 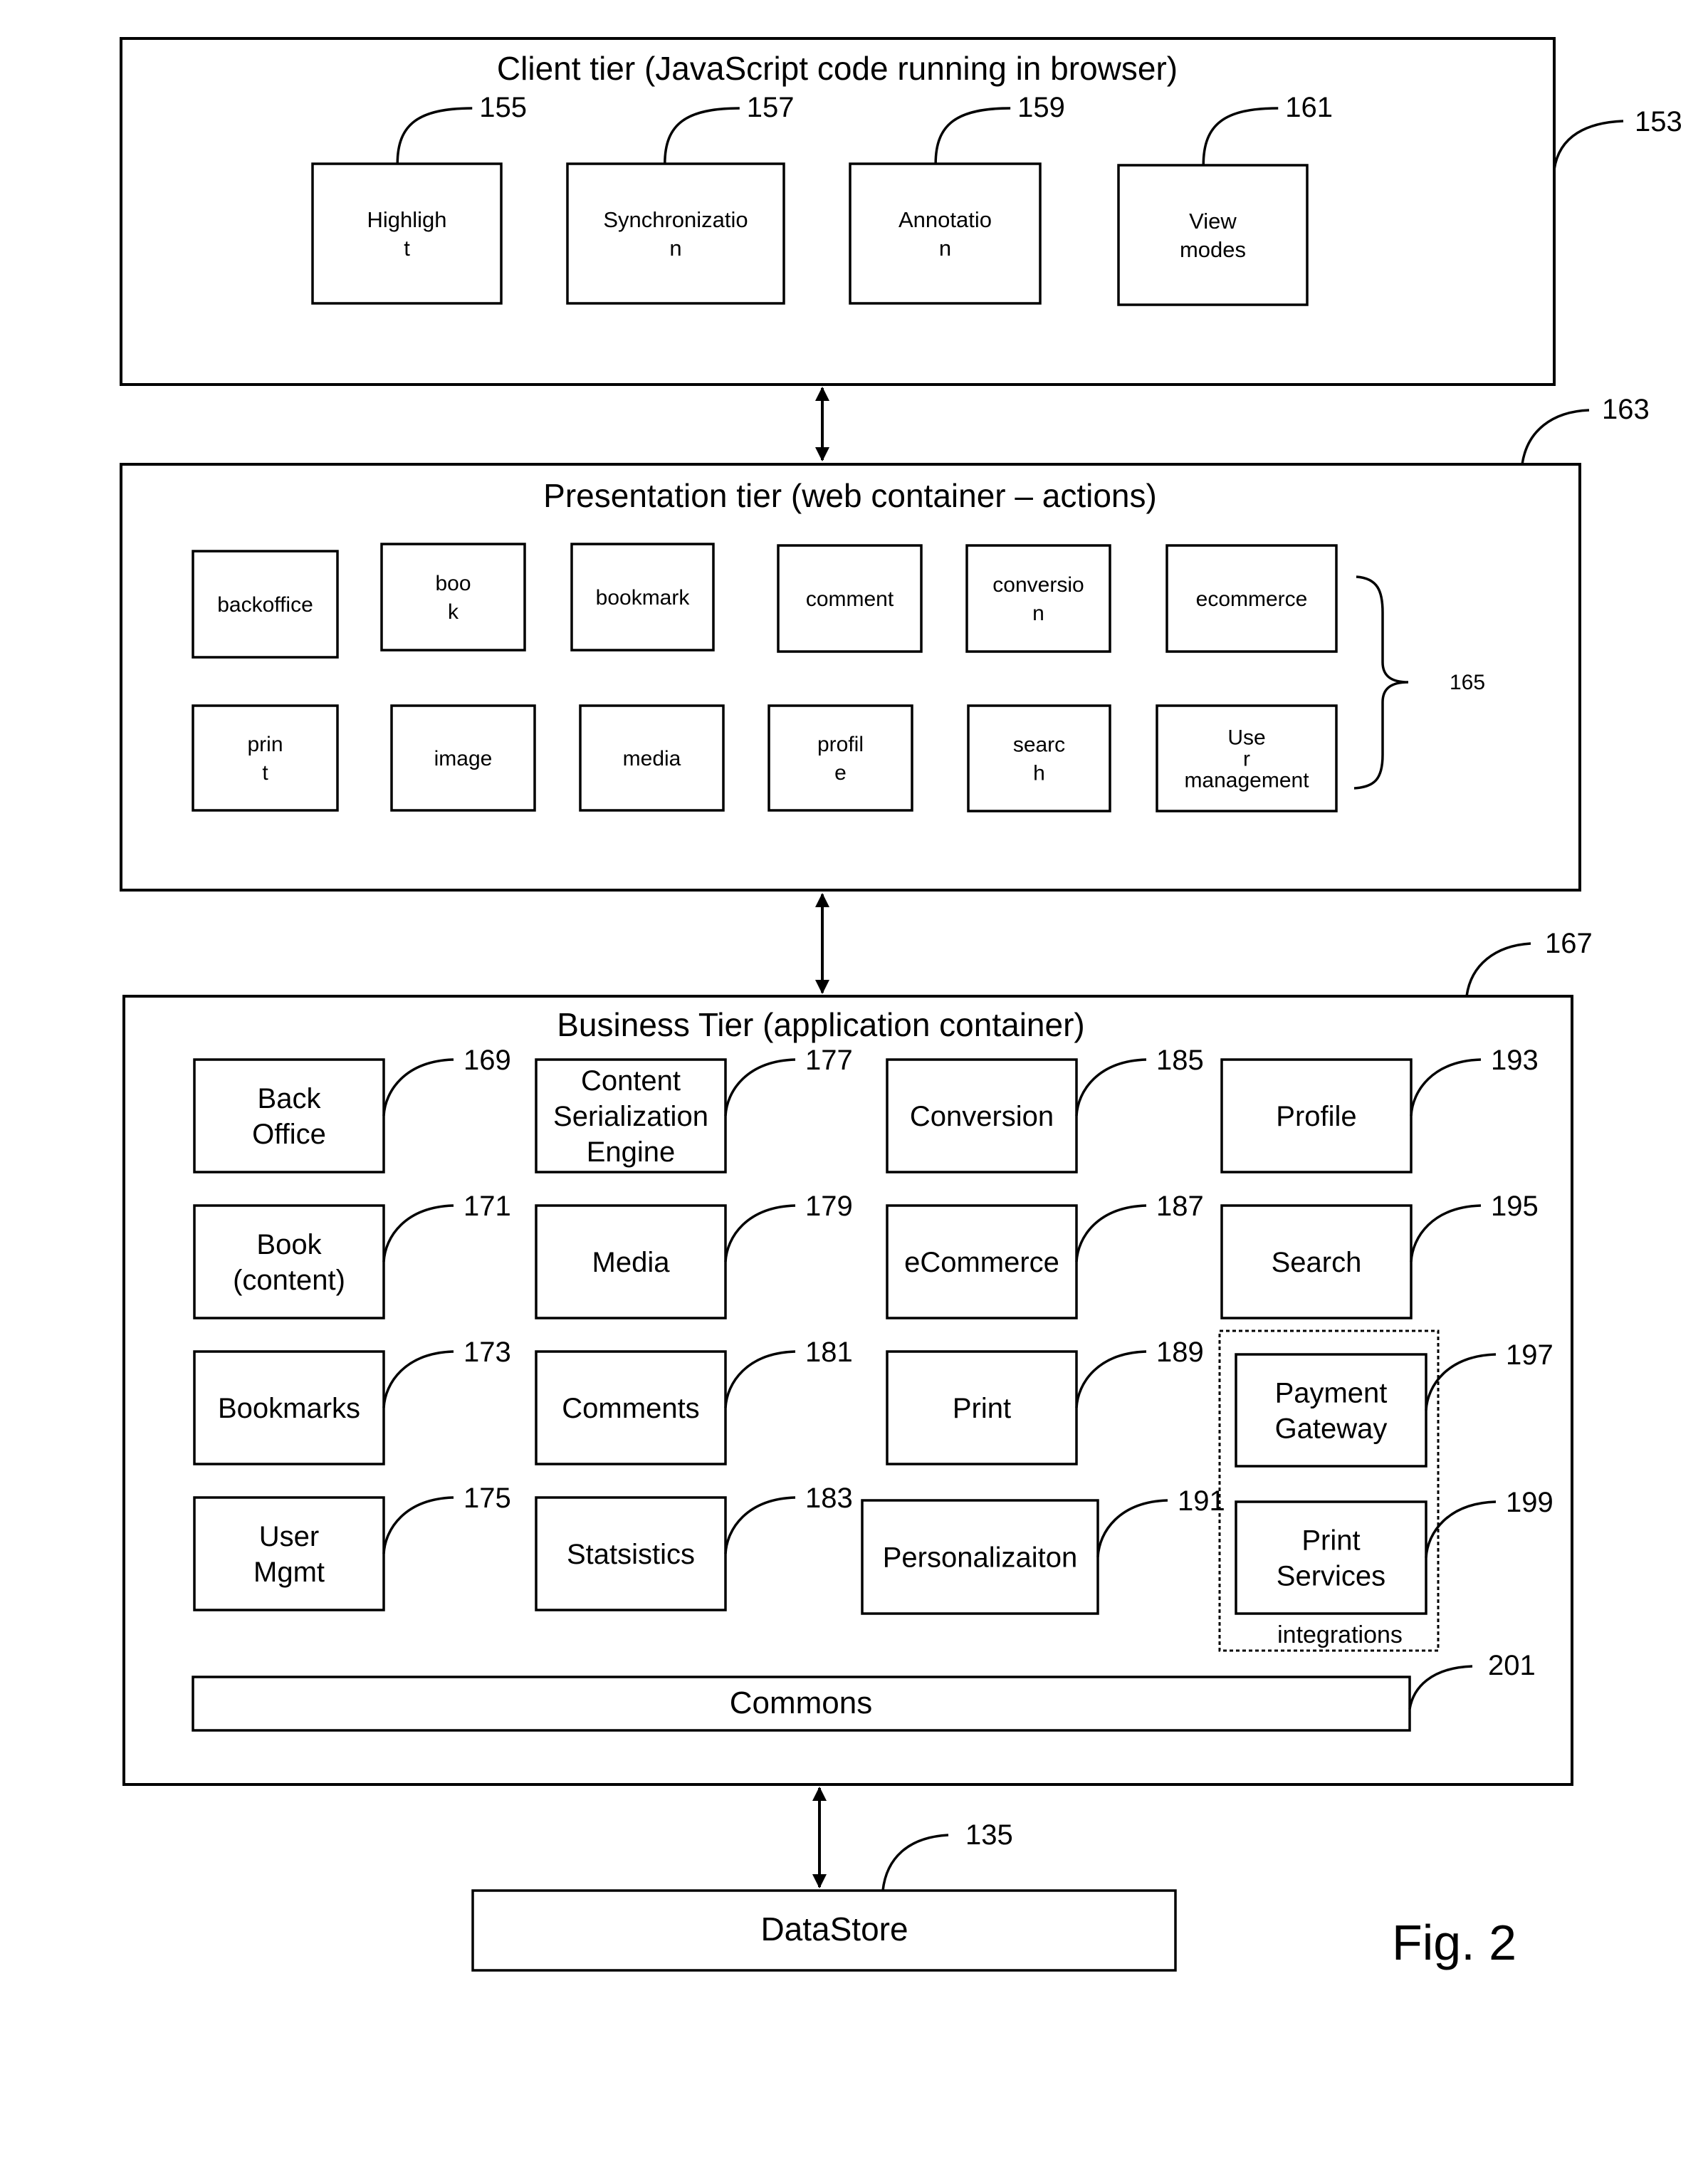 I want to click on business-component-177: Content Serialization Engine, so click(x=631, y=1116).